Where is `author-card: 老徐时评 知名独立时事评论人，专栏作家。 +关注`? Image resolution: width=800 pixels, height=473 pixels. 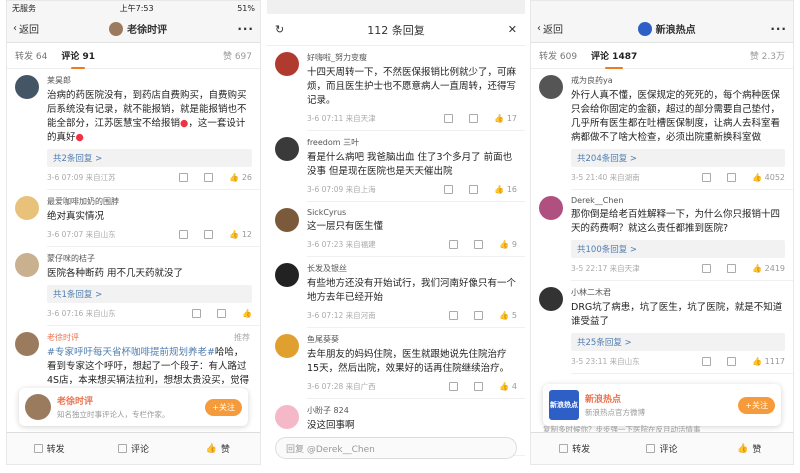
author-card: 老徐时评 知名独立时事评论人，专栏作家。 +关注 is located at coordinates (133, 407).